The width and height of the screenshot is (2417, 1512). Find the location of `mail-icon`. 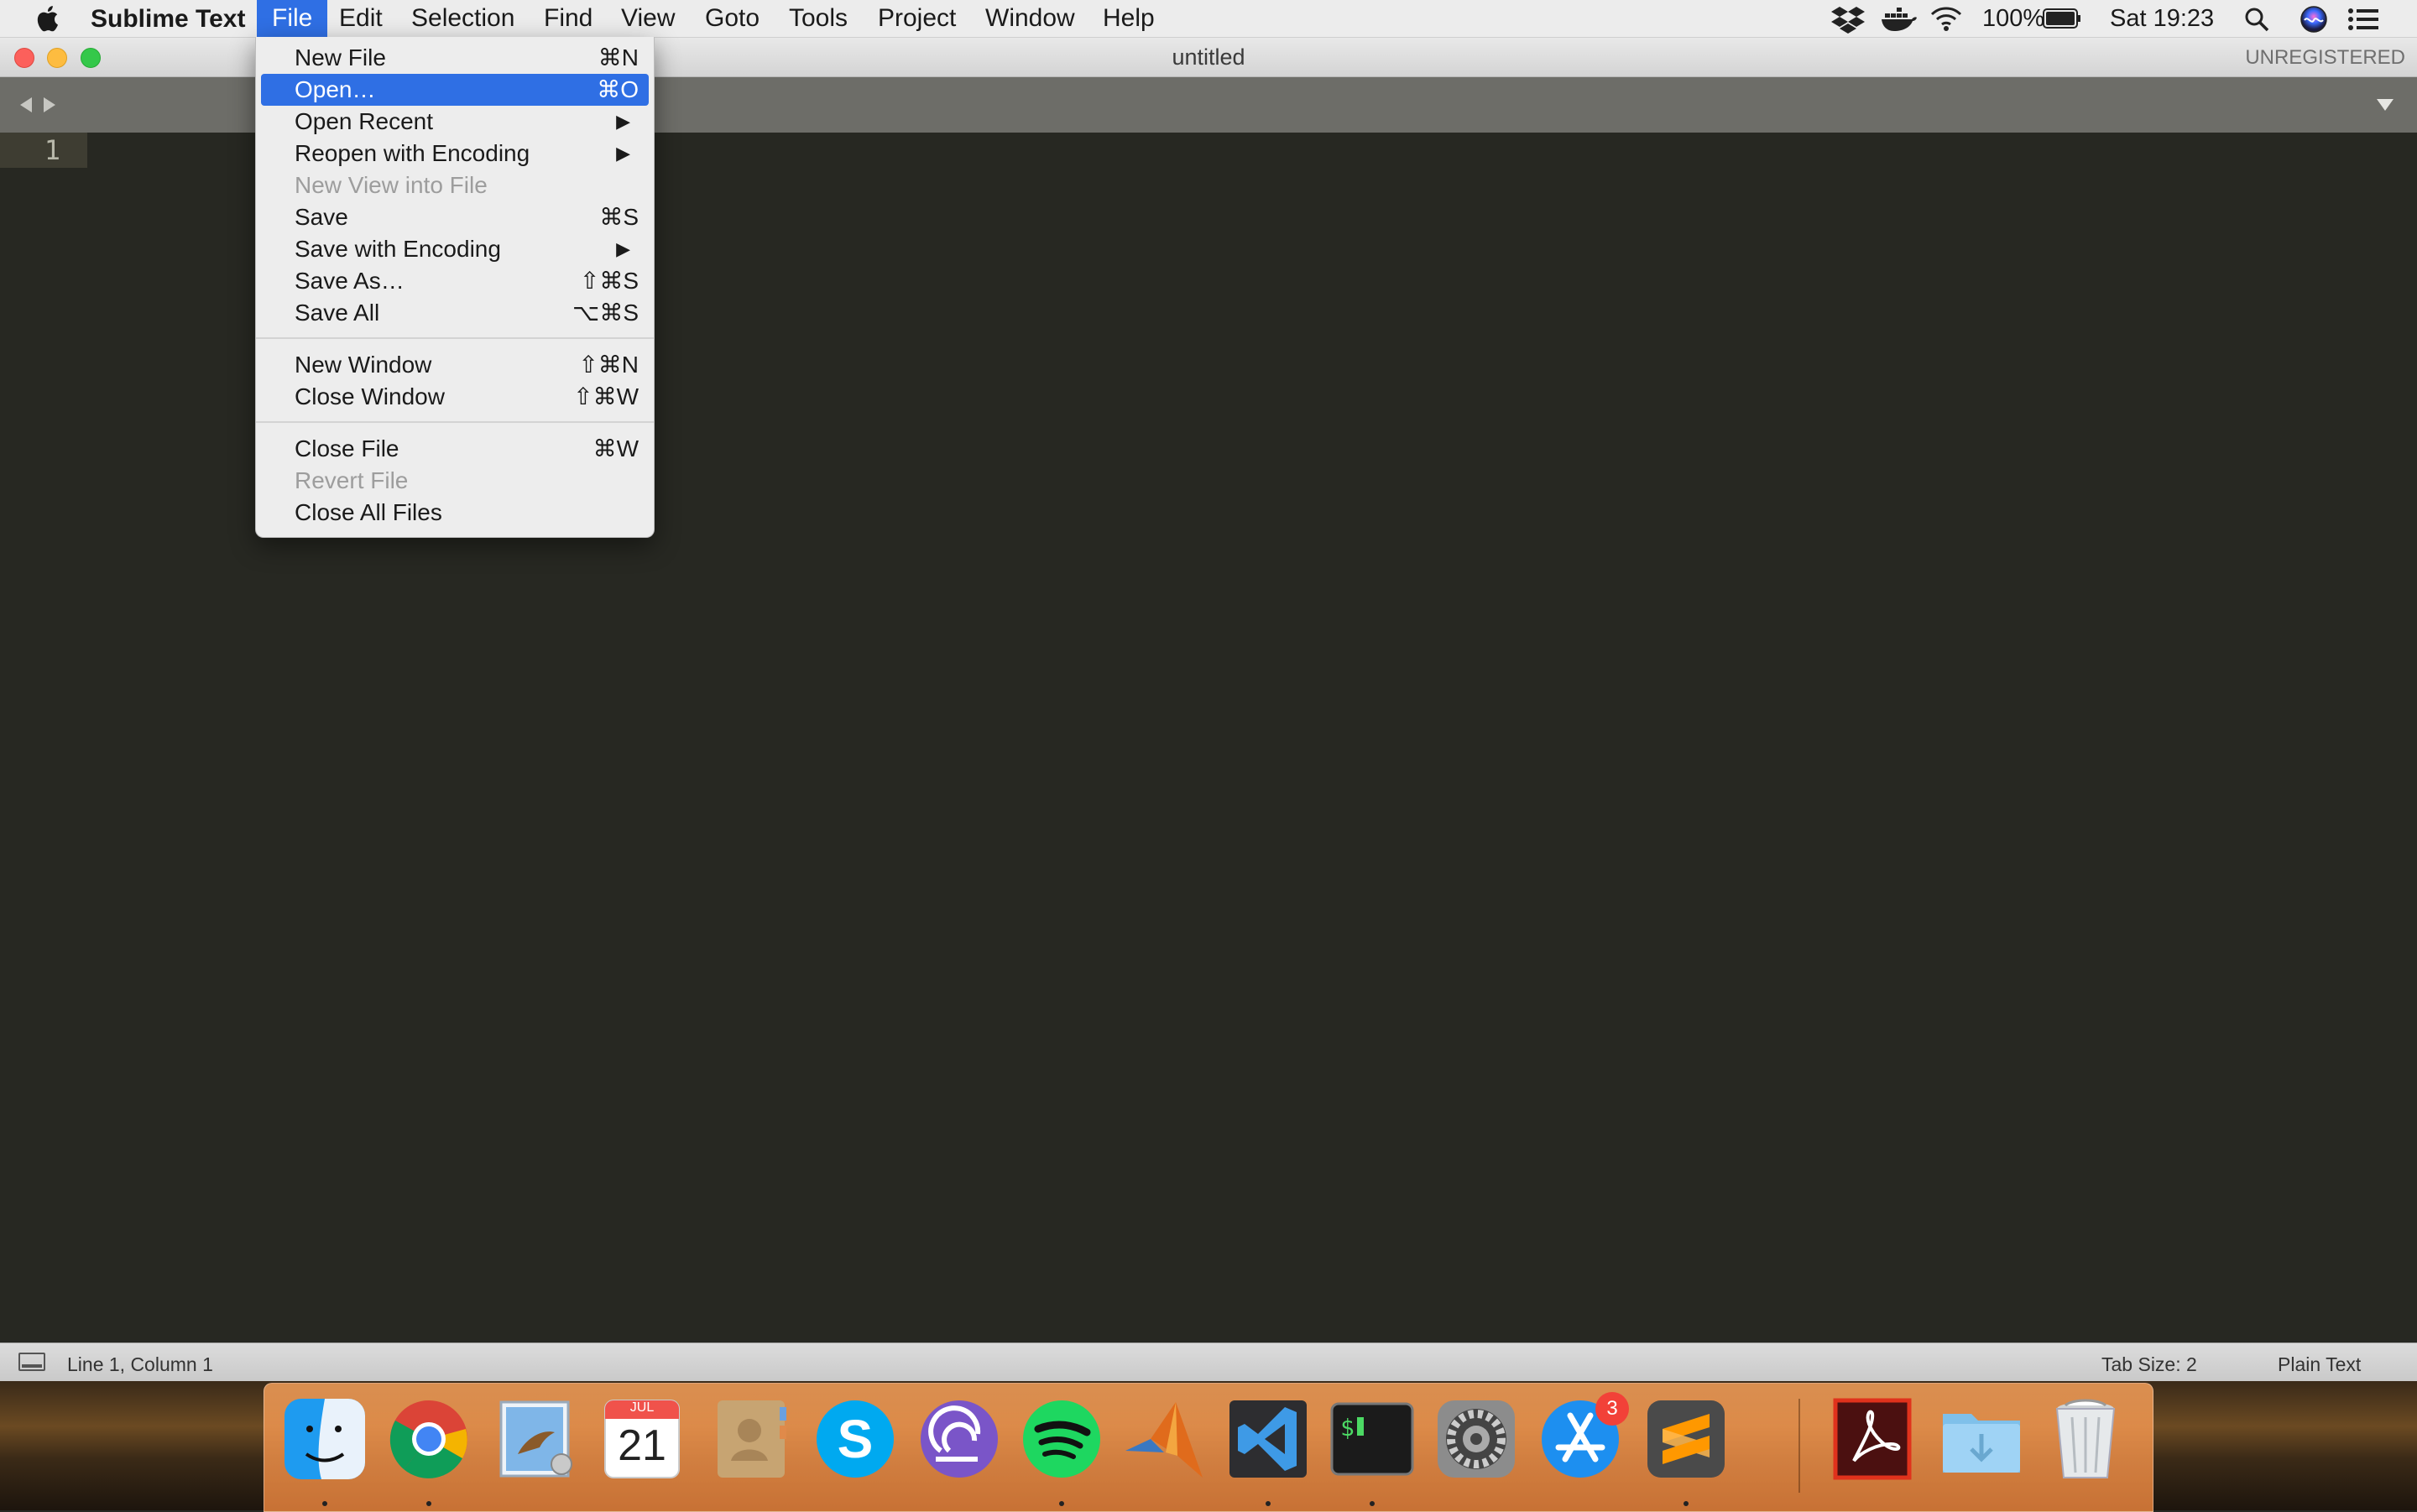

mail-icon is located at coordinates (536, 1439).